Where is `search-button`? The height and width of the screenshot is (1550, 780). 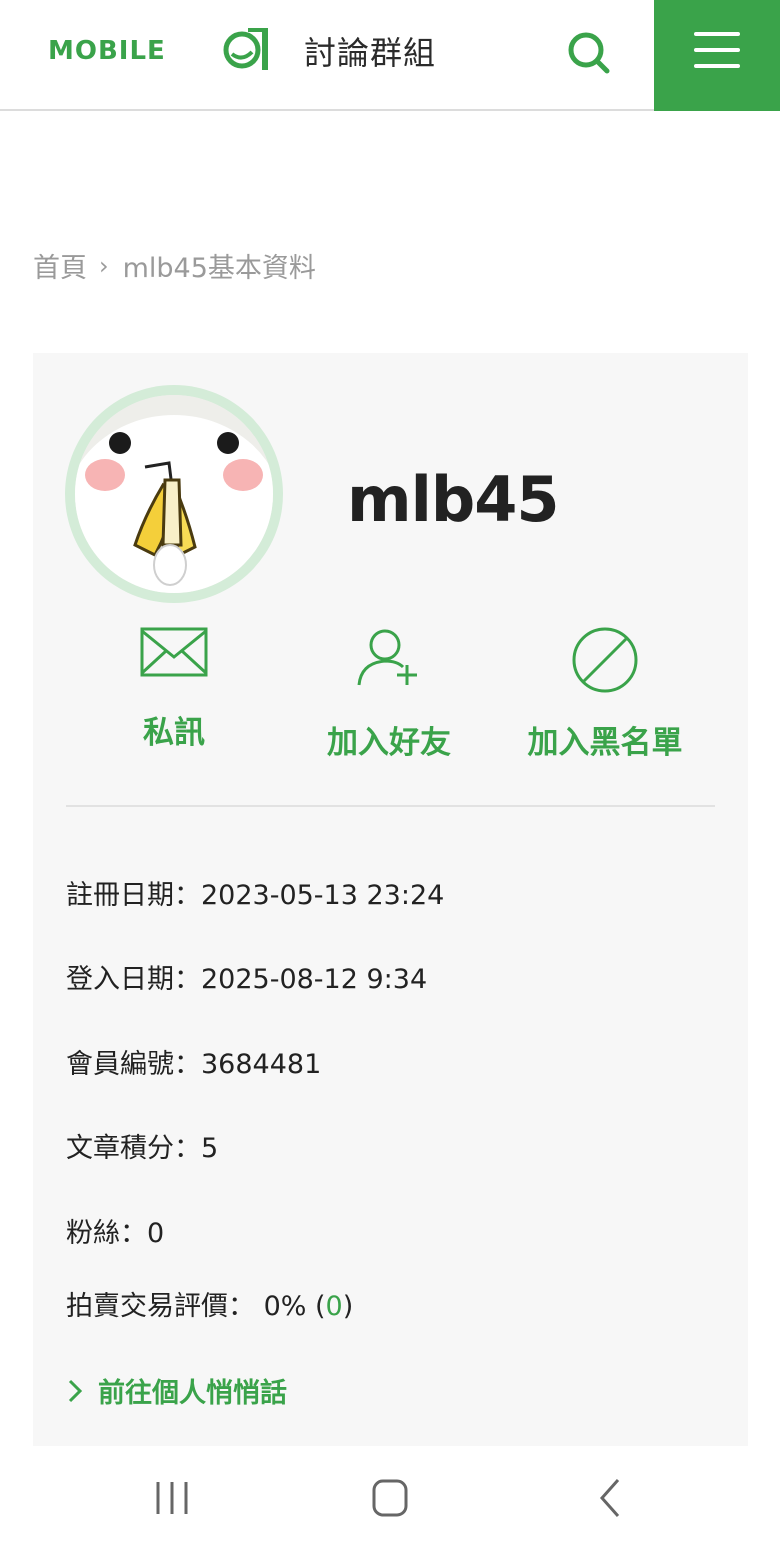
search-button is located at coordinates (588, 52).